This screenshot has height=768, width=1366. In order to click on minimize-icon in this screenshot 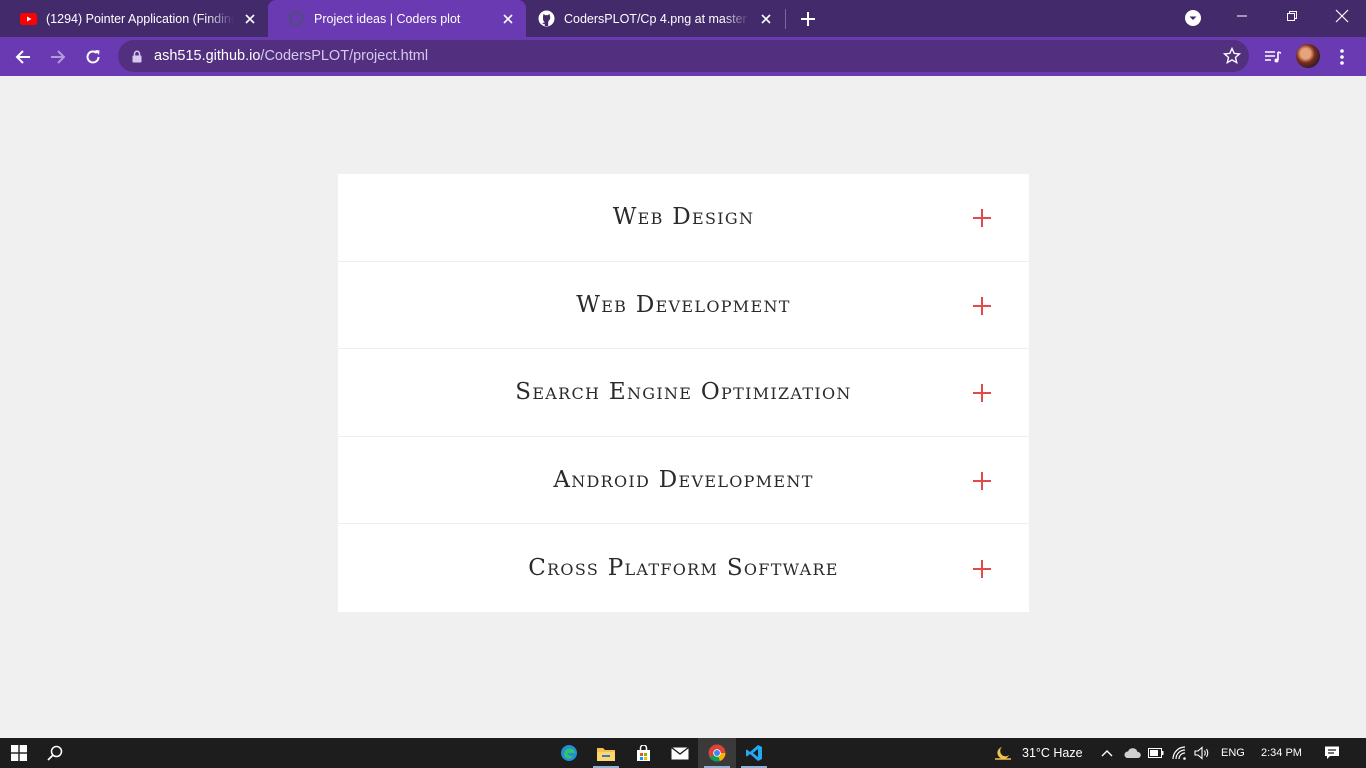, I will do `click(1242, 16)`.